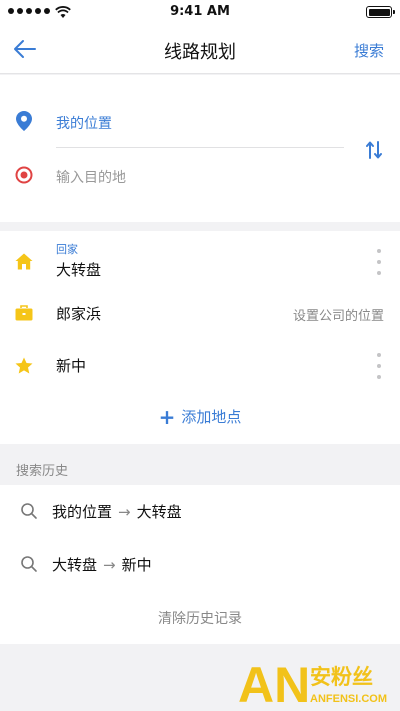  I want to click on target-icon, so click(24, 175).